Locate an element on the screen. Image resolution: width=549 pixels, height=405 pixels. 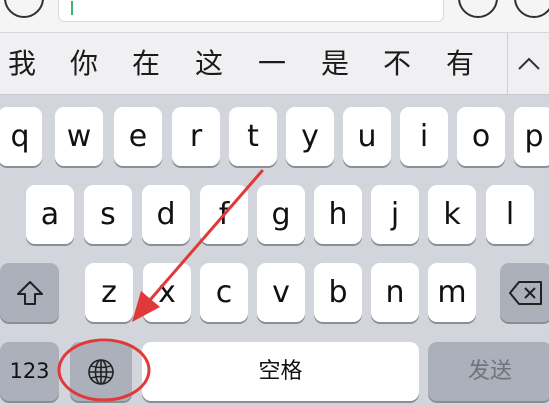
shift-key is located at coordinates (29, 292).